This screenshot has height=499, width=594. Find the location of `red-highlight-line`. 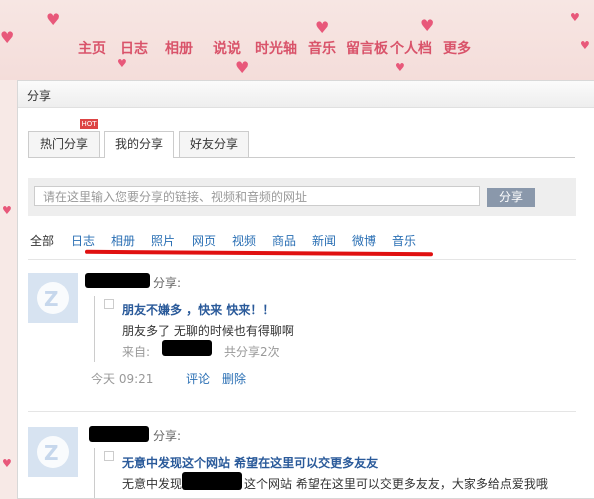

red-highlight-line is located at coordinates (259, 253).